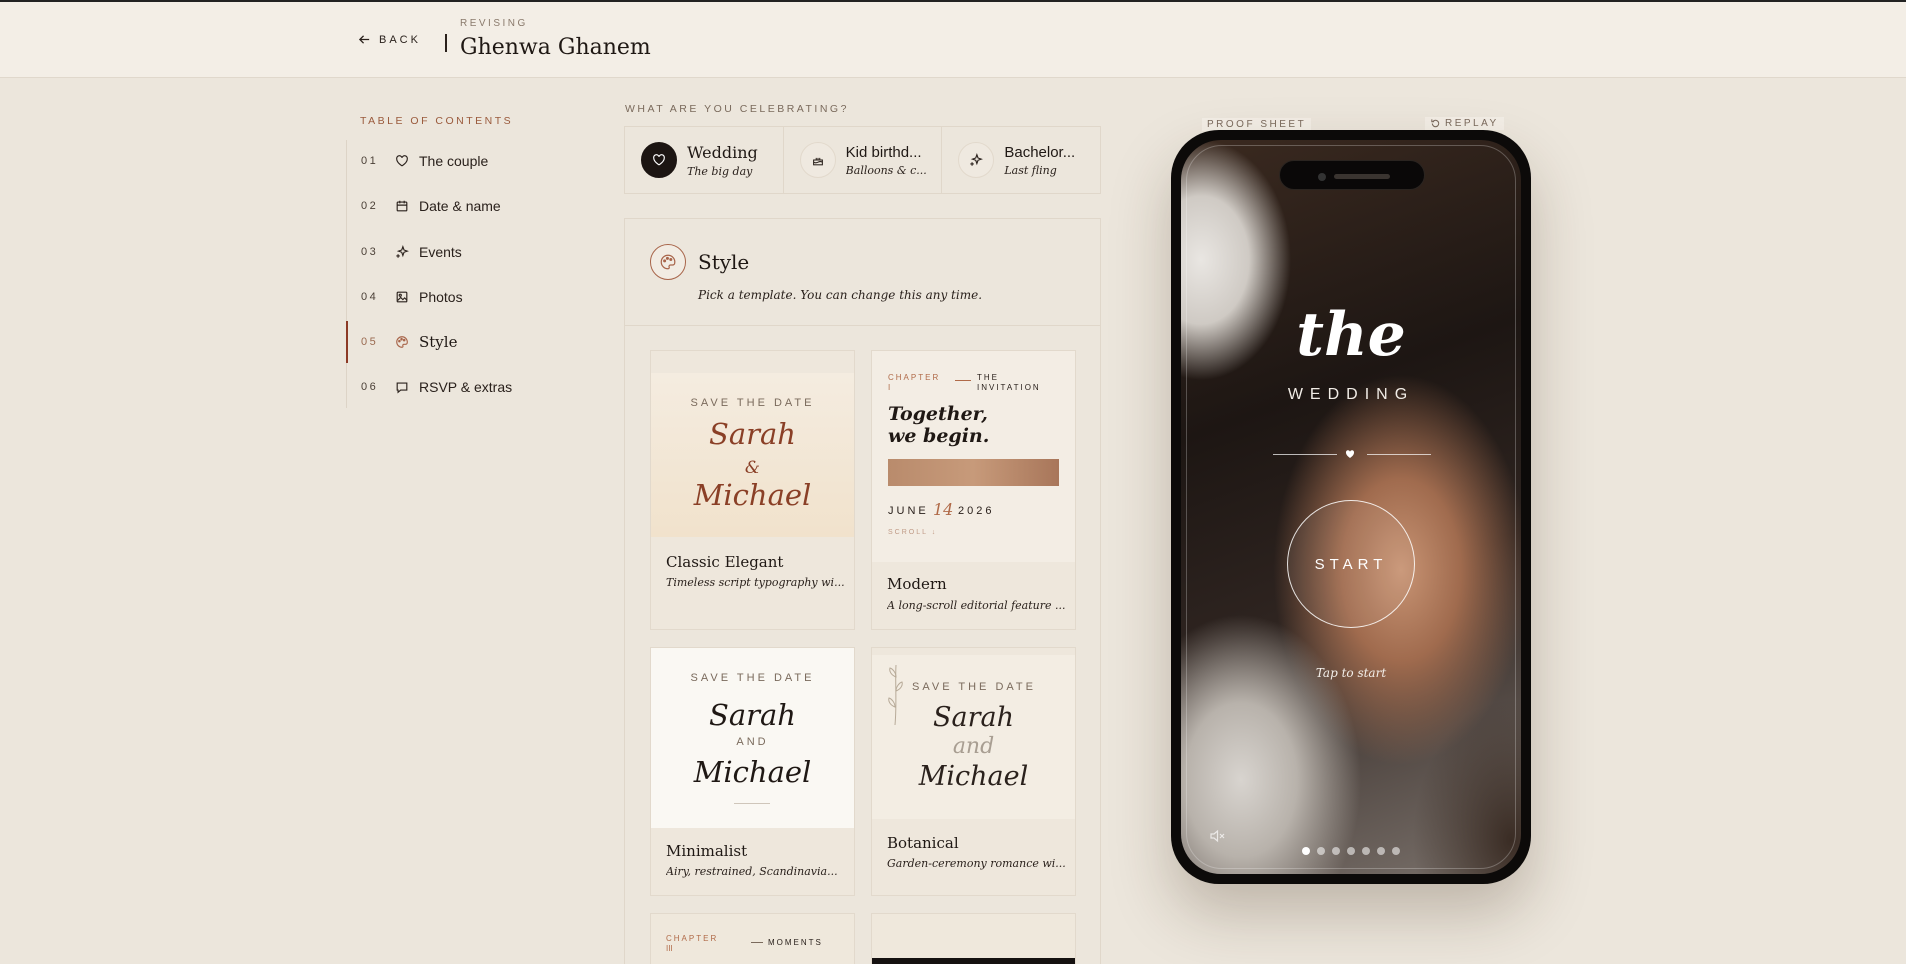 This screenshot has height=964, width=1906. Describe the element at coordinates (725, 562) in the screenshot. I see `template-name: Classic Elegant` at that location.